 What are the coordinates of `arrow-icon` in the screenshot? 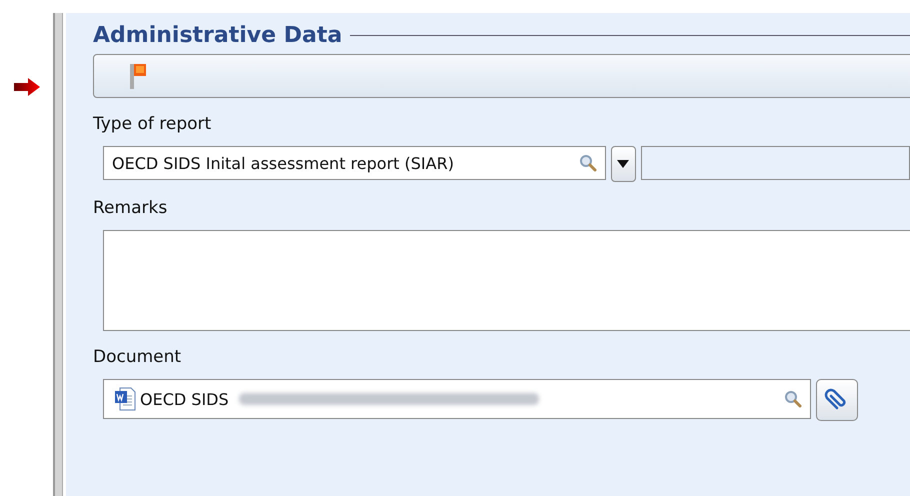 It's located at (27, 87).